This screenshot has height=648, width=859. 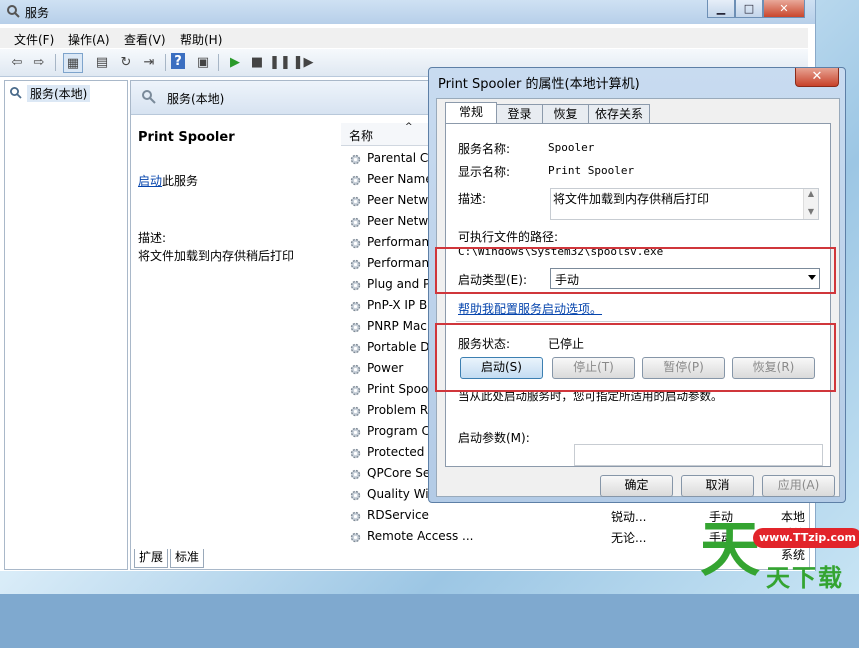 What do you see at coordinates (749, 9) in the screenshot?
I see `maximize-button: □` at bounding box center [749, 9].